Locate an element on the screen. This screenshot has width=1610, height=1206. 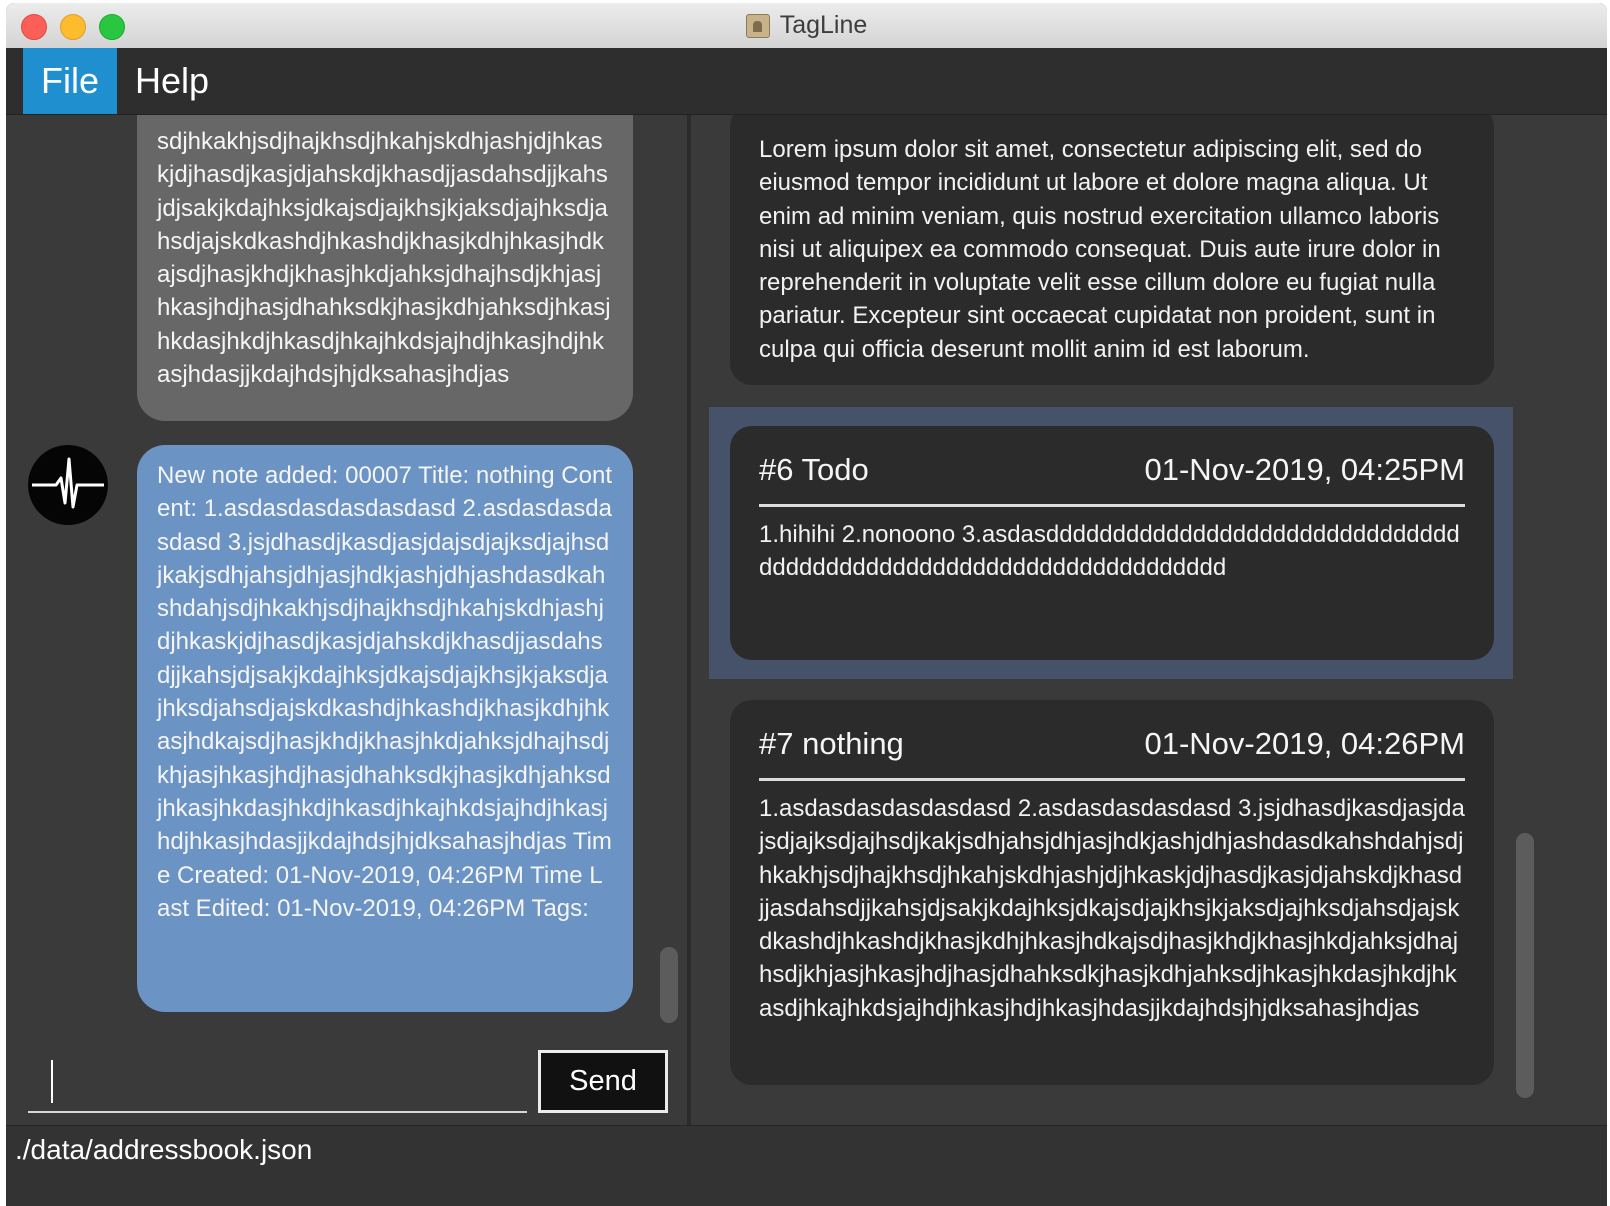
notes-scrollbar is located at coordinates (1525, 965).